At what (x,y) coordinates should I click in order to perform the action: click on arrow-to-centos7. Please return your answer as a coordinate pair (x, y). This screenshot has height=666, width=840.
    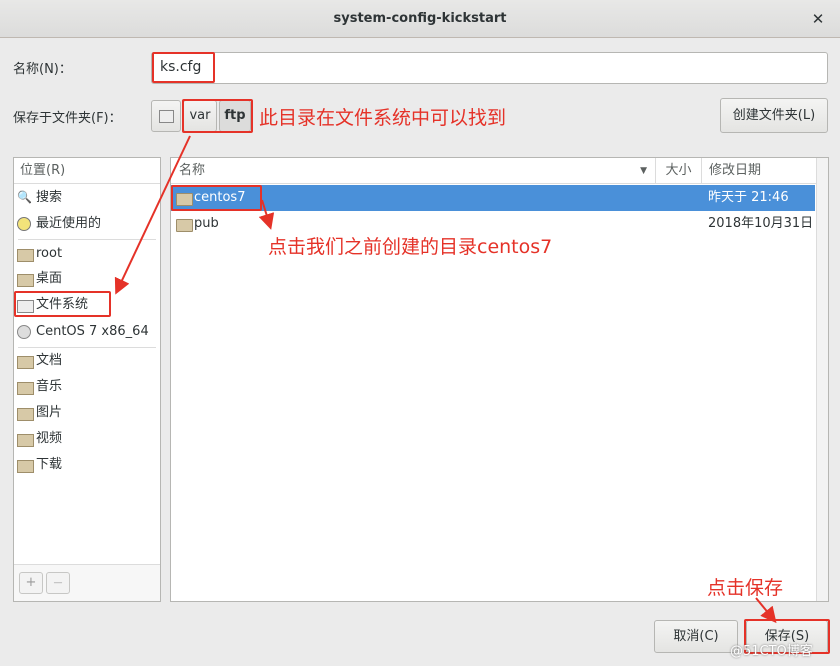
    Looking at the image, I should click on (266, 214).